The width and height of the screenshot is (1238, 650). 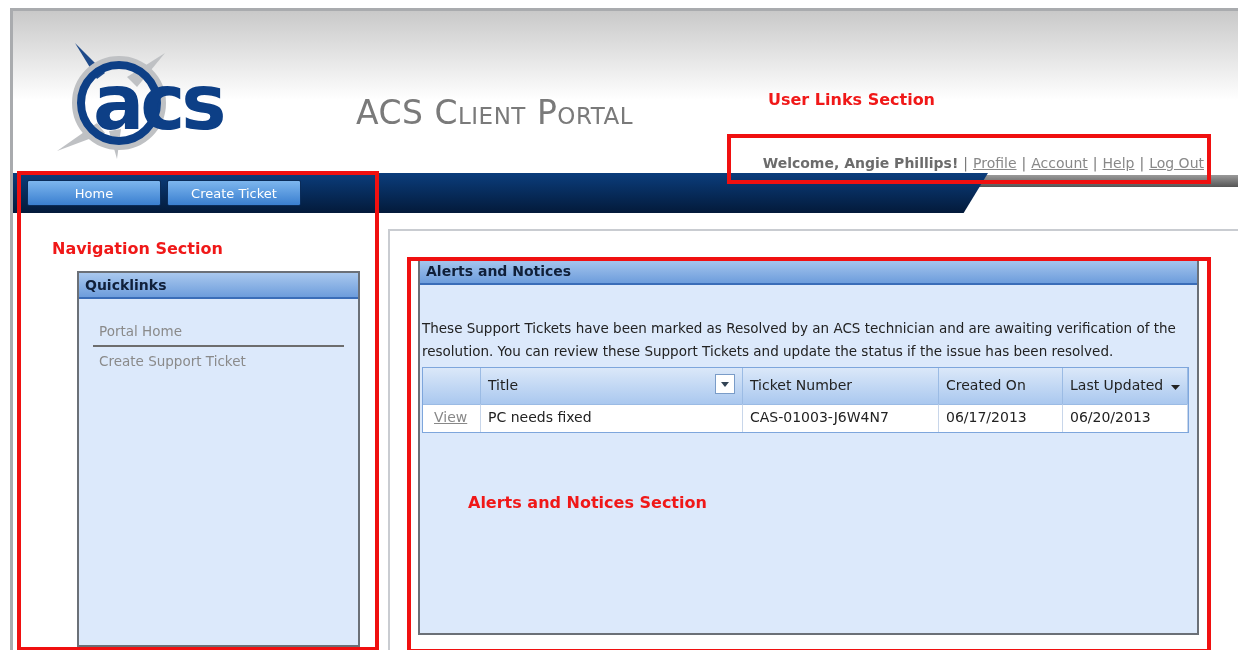 What do you see at coordinates (137, 248) in the screenshot?
I see `annotation-label: Navigation Section` at bounding box center [137, 248].